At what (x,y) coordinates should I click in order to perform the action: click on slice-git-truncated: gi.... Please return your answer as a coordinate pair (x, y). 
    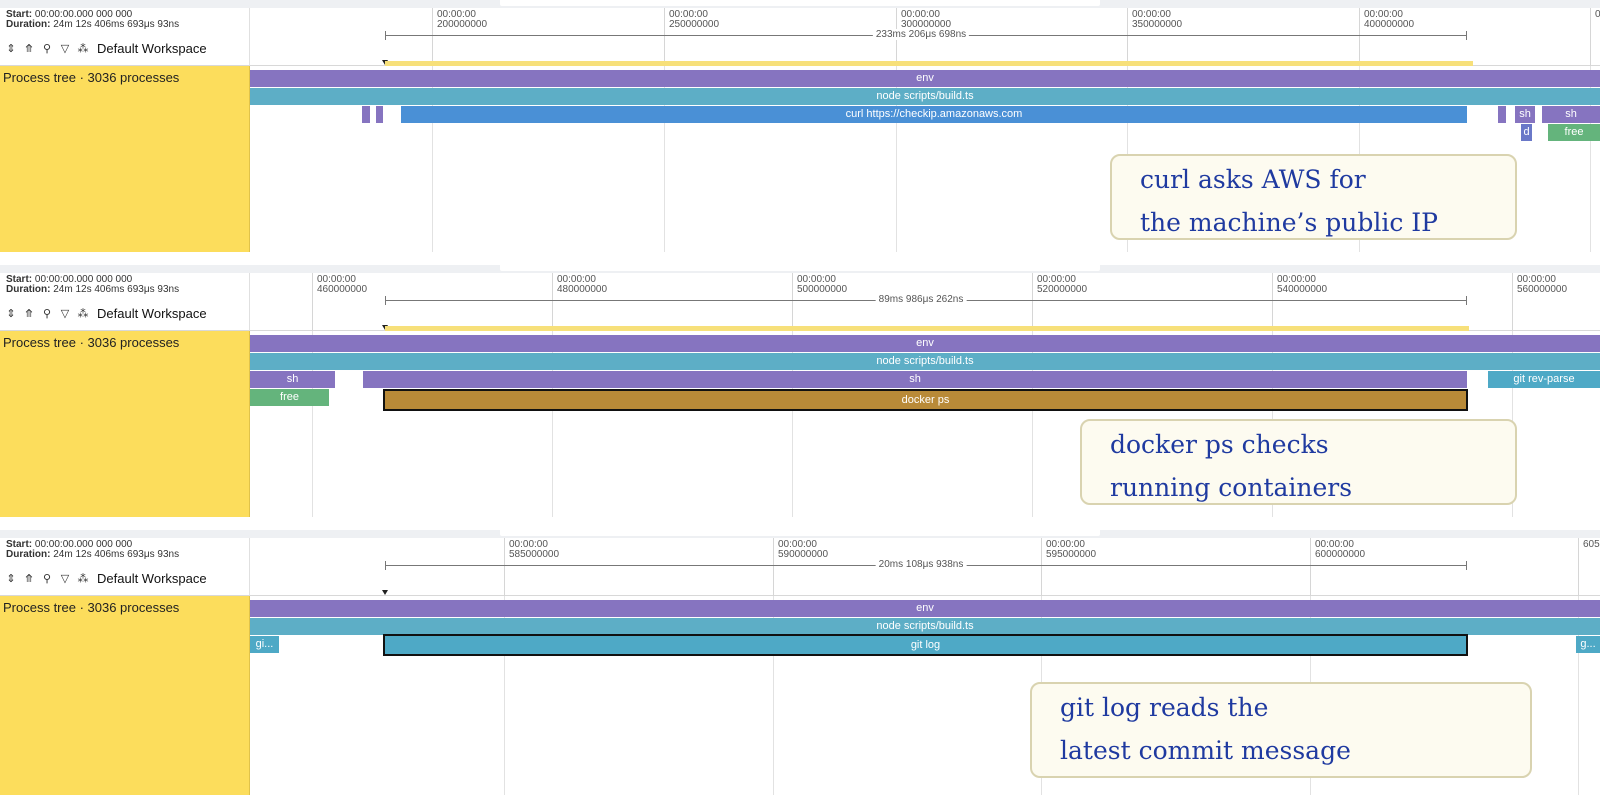
    Looking at the image, I should click on (264, 644).